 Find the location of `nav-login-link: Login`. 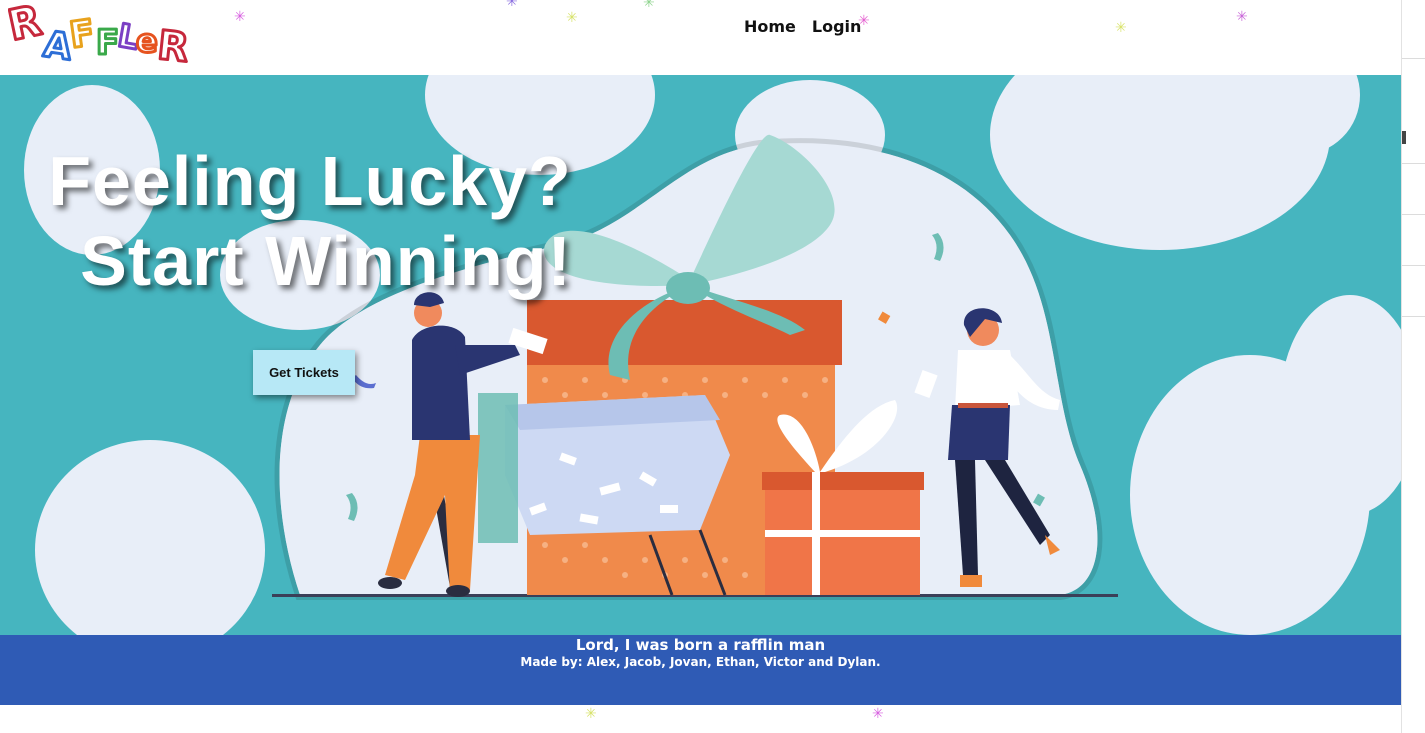

nav-login-link: Login is located at coordinates (837, 26).